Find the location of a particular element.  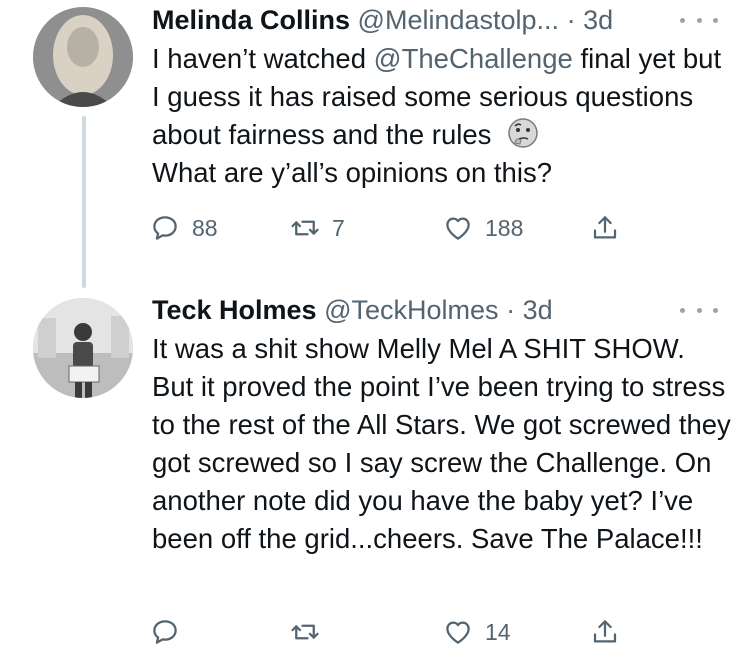

action-bar: 14 is located at coordinates (390, 632).